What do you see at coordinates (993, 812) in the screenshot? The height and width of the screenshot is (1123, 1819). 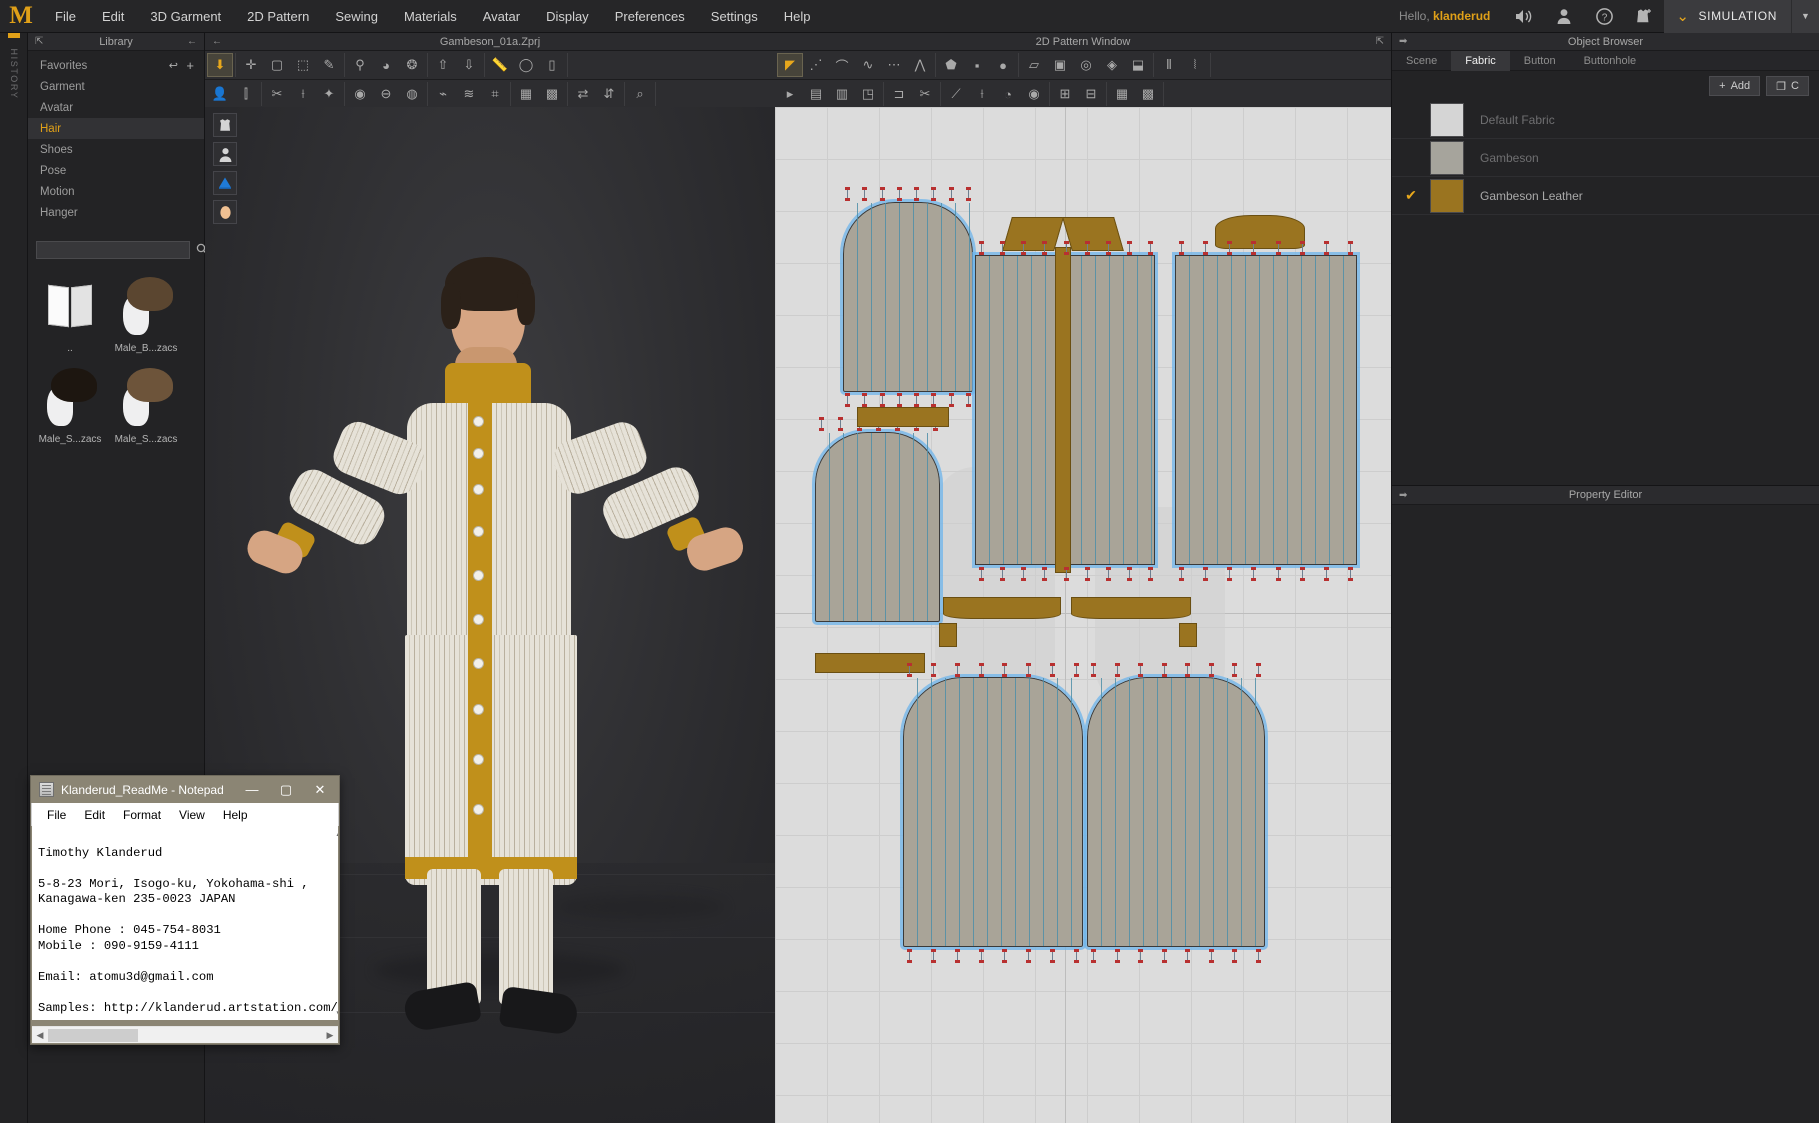 I see `pattern-piece-leg-left` at bounding box center [993, 812].